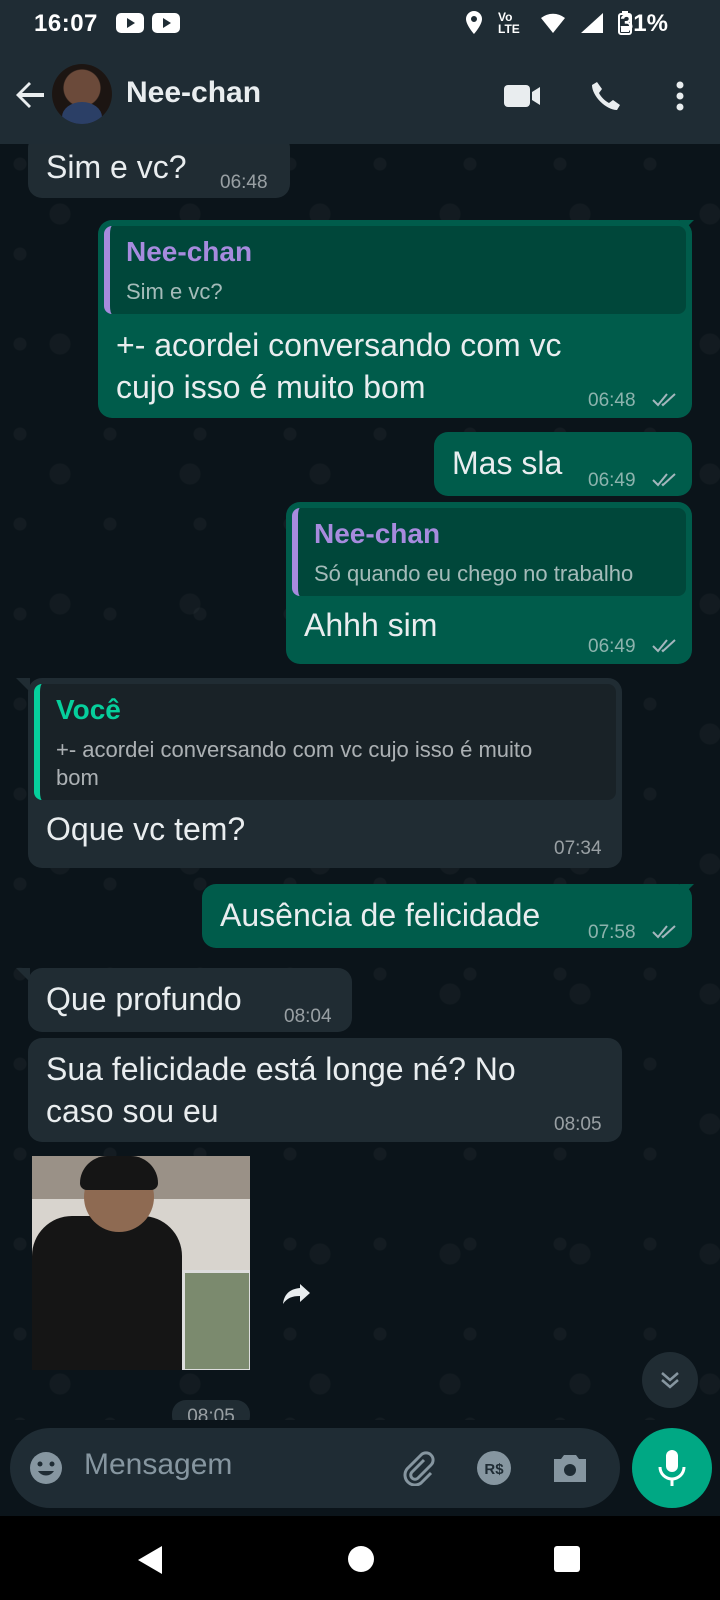 The width and height of the screenshot is (720, 1600). Describe the element at coordinates (132, 1111) in the screenshot. I see `message-text: caso sou eu` at that location.